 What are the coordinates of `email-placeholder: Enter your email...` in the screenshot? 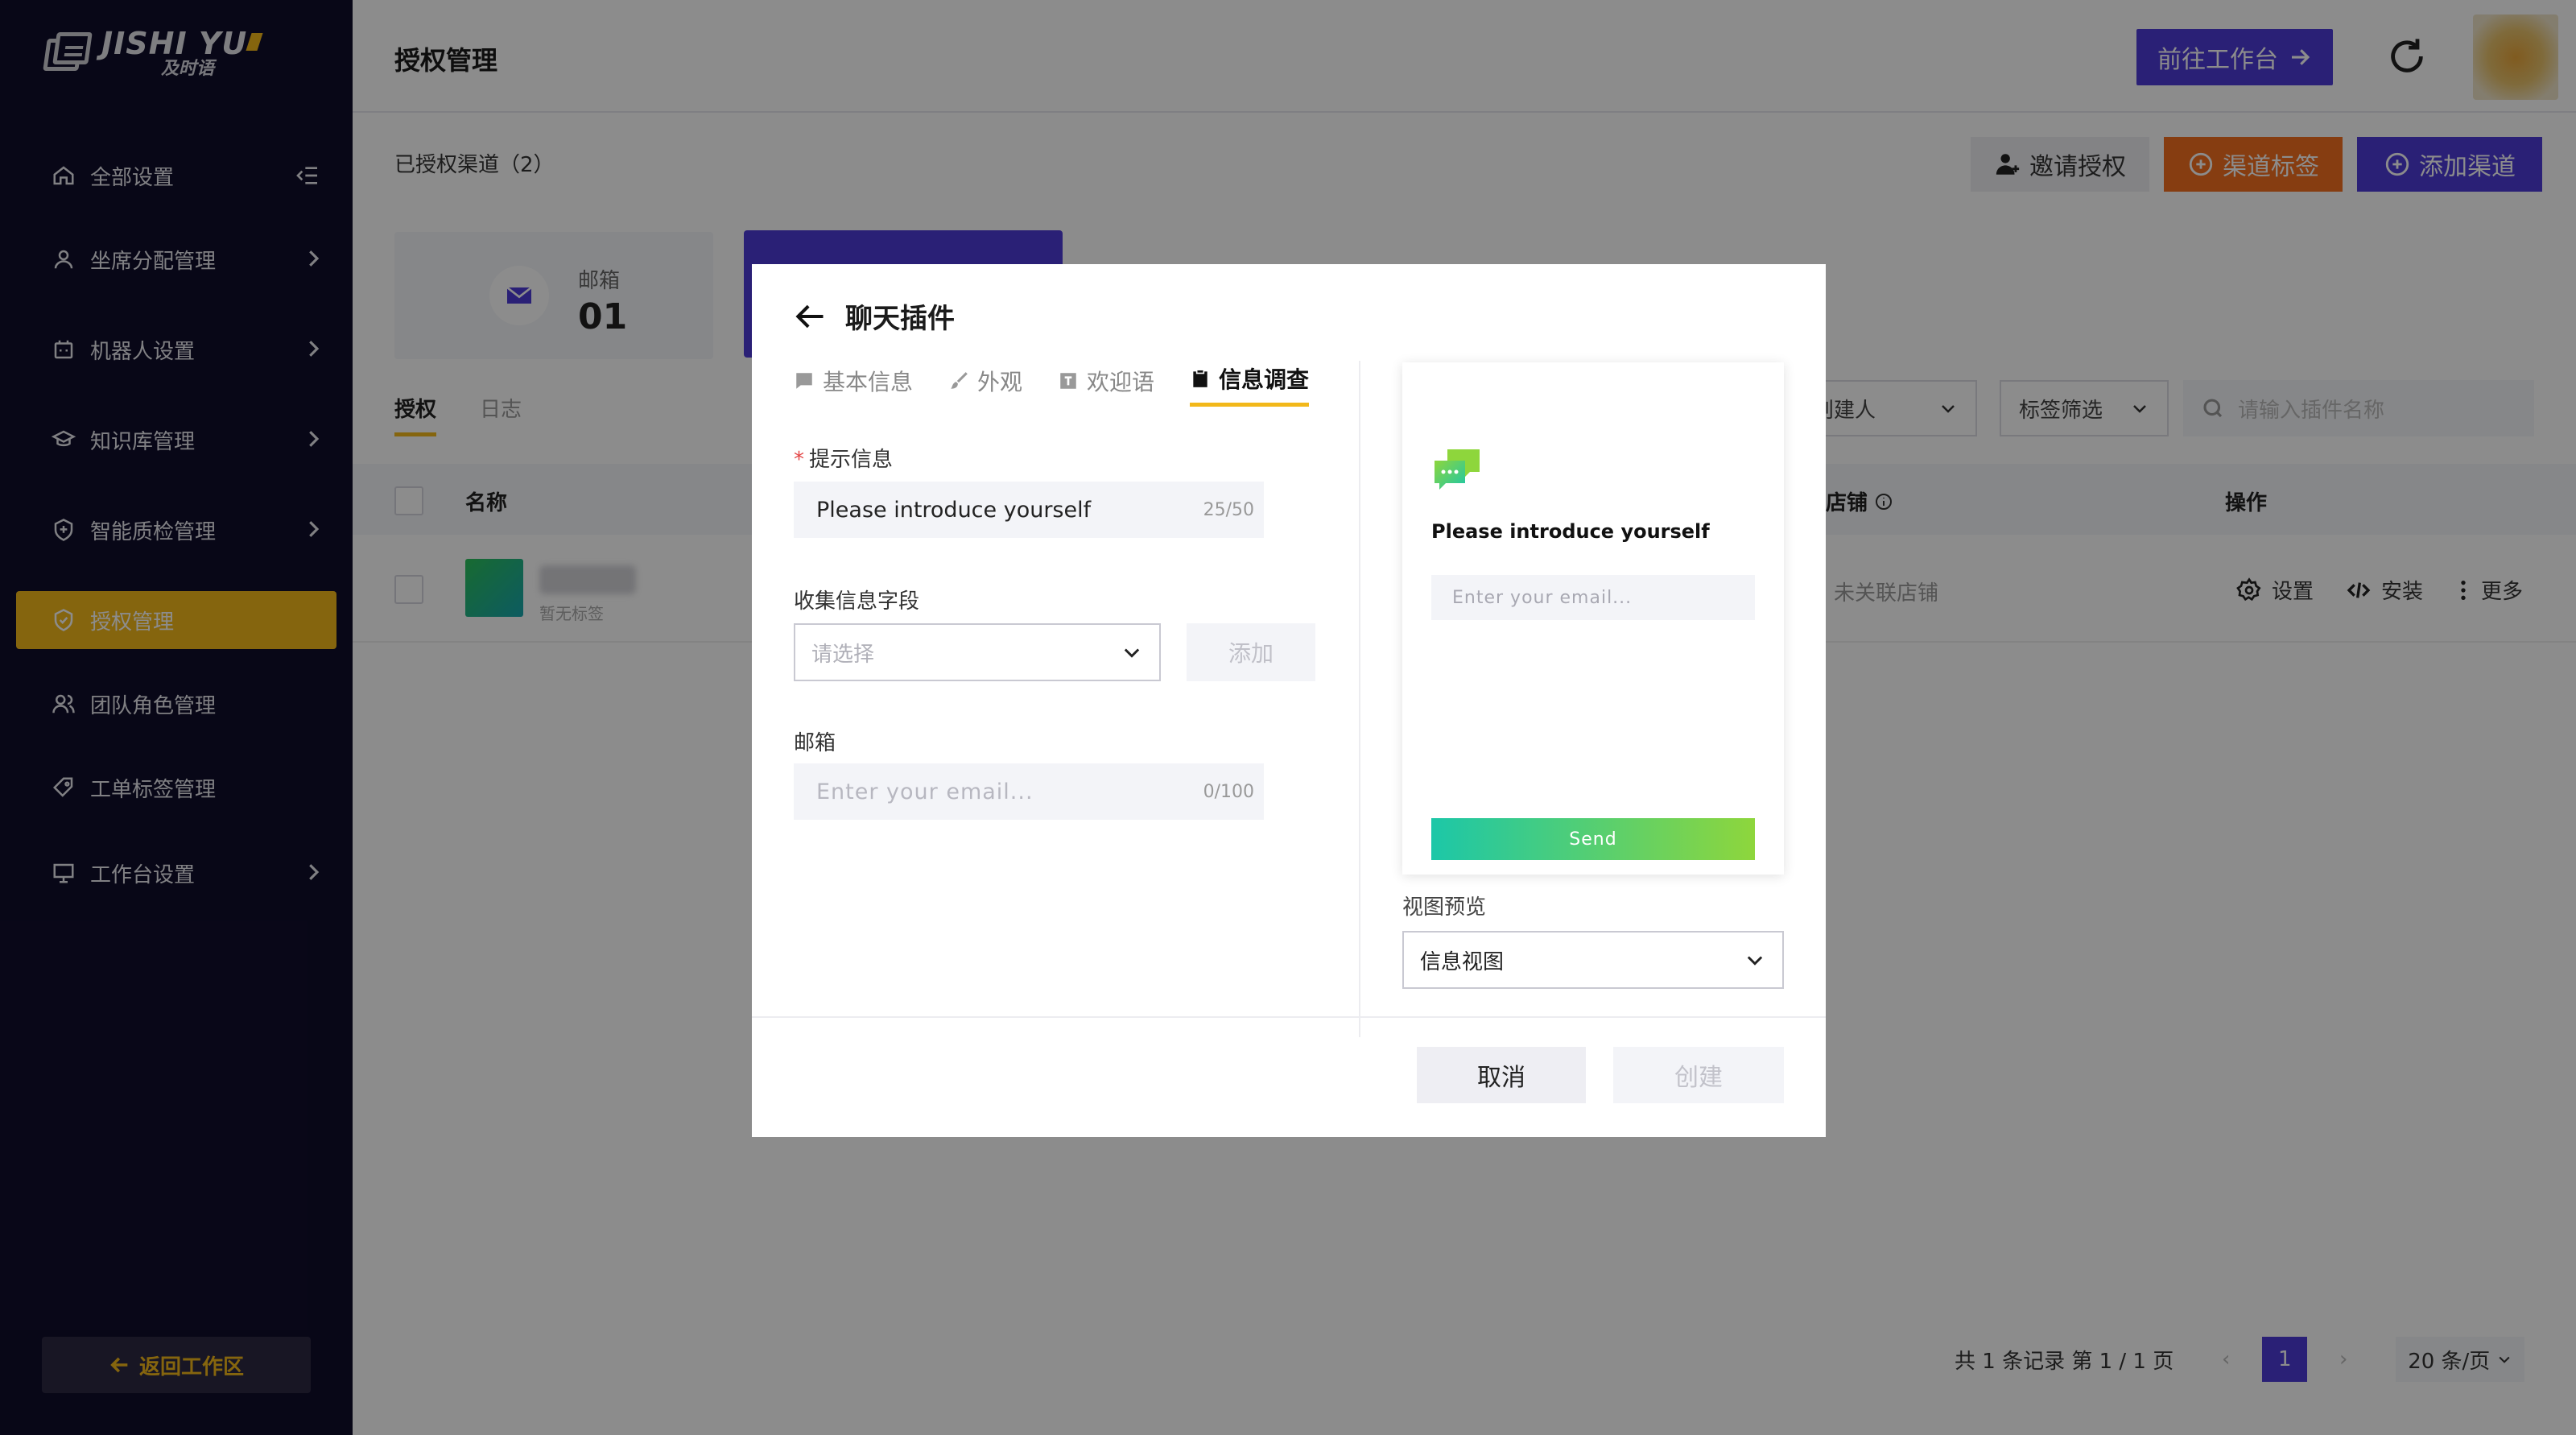 It's located at (925, 792).